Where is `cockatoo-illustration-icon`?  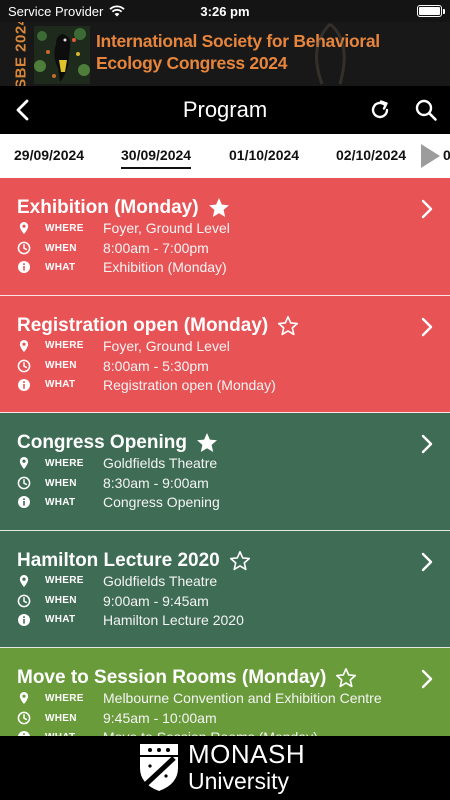
cockatoo-illustration-icon is located at coordinates (62, 55).